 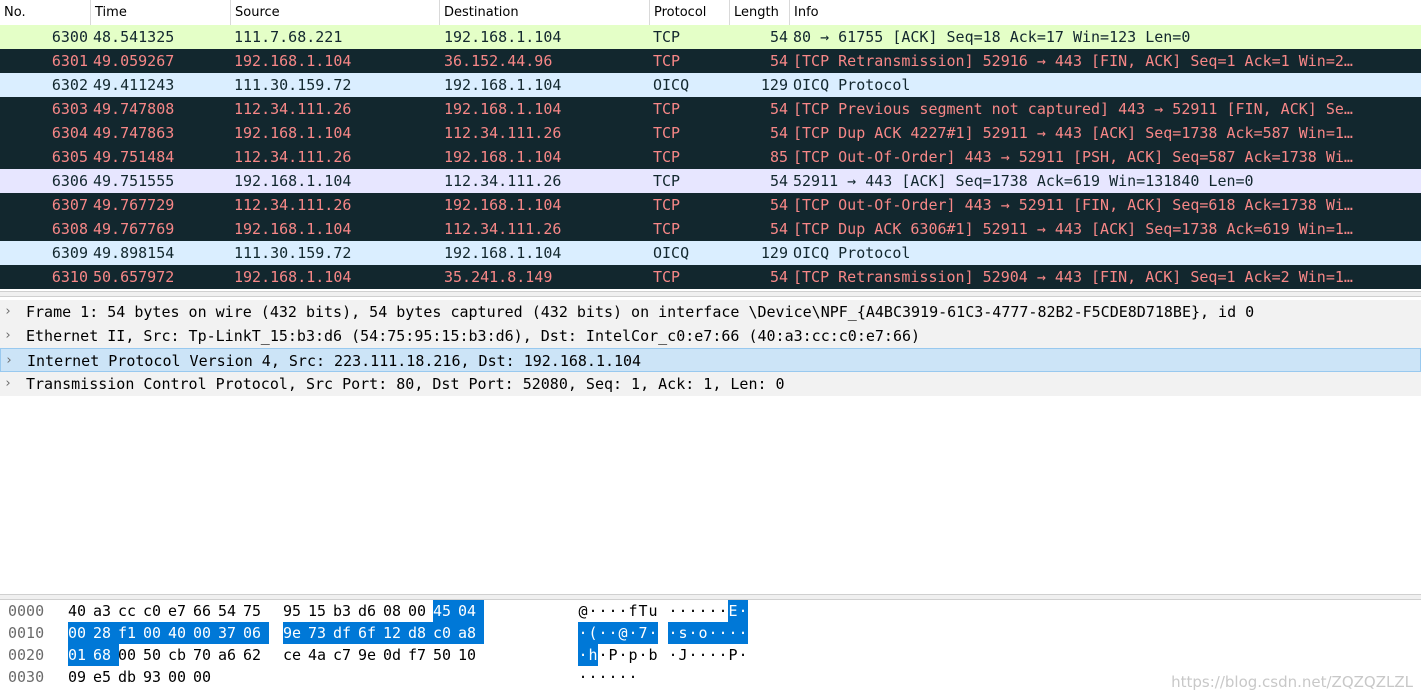 I want to click on ascii-byte: 7, so click(x=643, y=633).